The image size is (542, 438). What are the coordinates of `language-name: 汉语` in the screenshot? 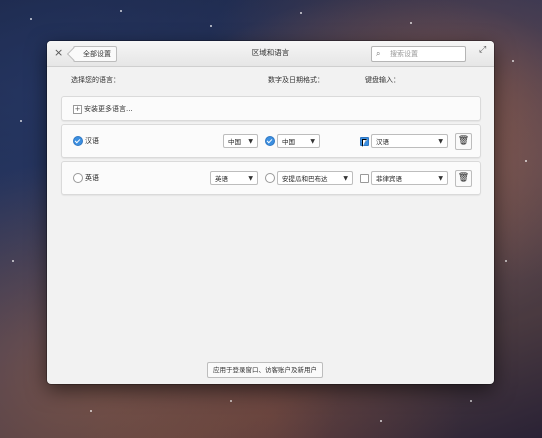 It's located at (92, 141).